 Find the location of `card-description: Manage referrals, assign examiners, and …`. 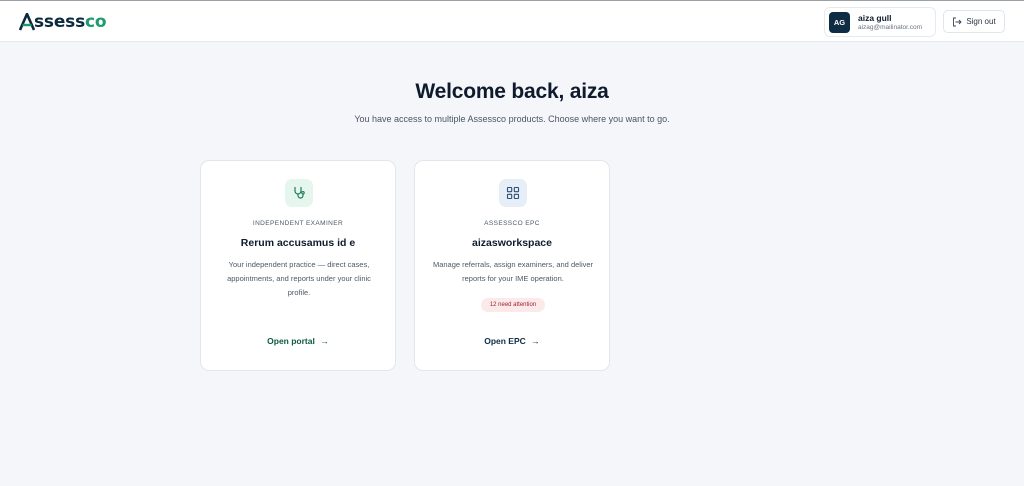

card-description: Manage referrals, assign examiners, and … is located at coordinates (513, 271).